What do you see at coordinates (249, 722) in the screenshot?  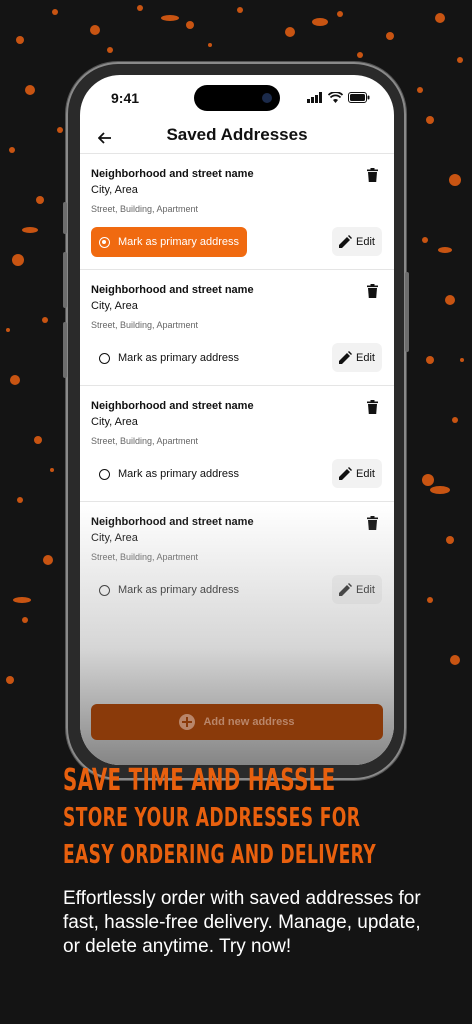 I see `add-address-label: Add new address` at bounding box center [249, 722].